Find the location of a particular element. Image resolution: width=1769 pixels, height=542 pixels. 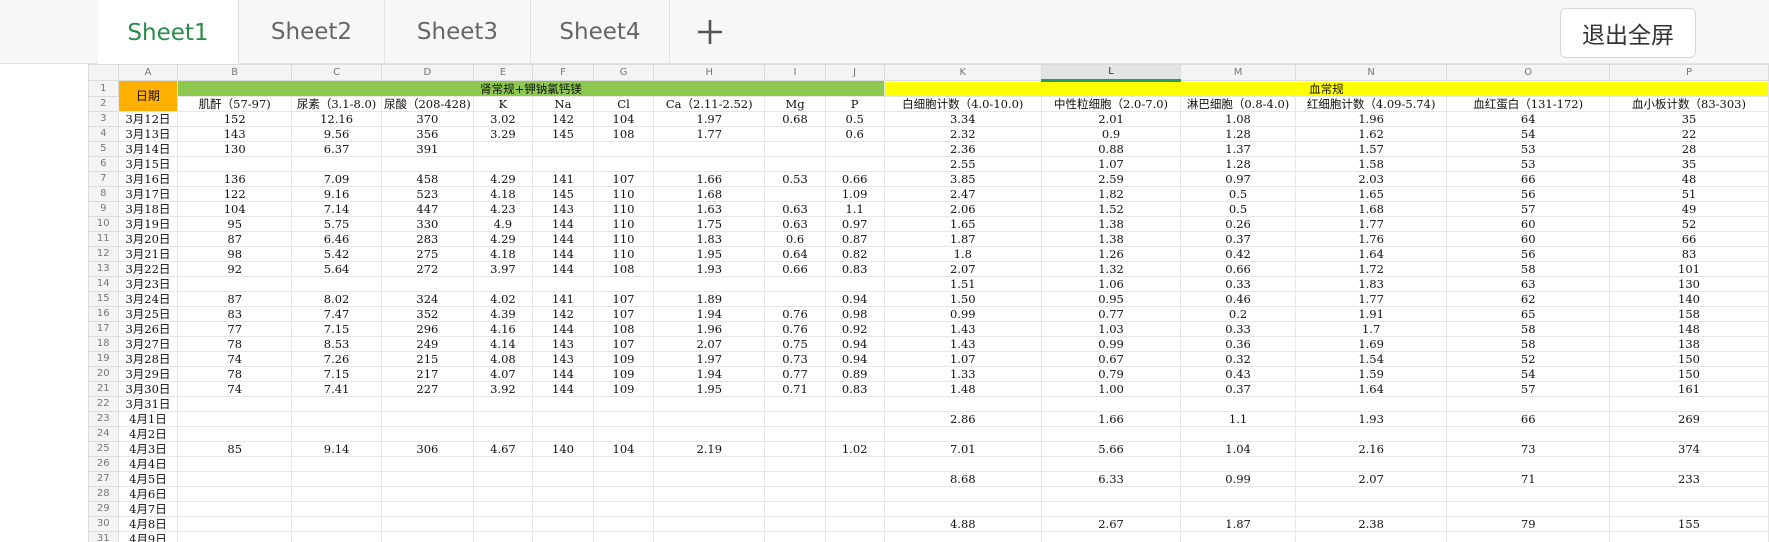

value-cell: 85 is located at coordinates (235, 449).